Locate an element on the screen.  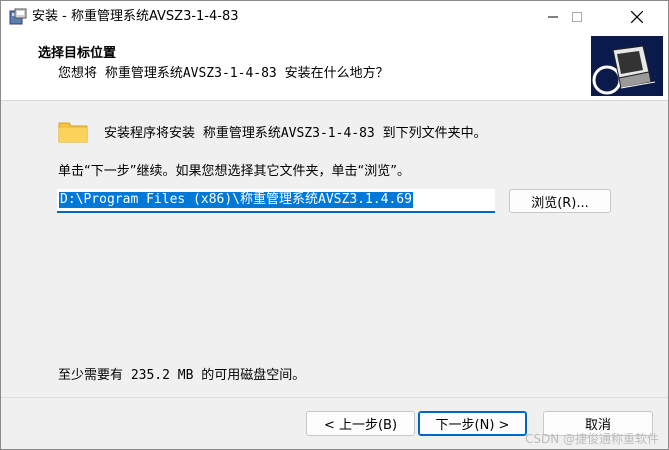
installer-app-icon is located at coordinates (18, 17).